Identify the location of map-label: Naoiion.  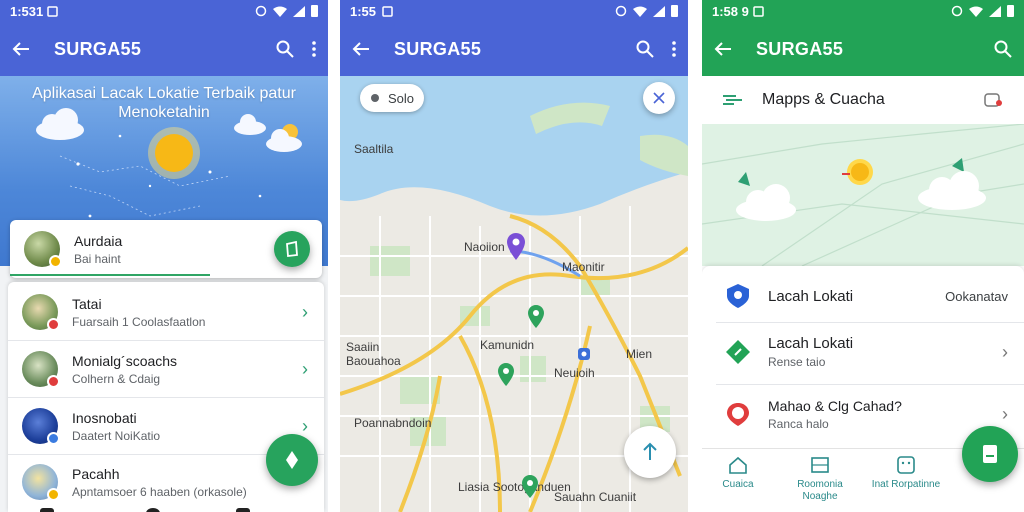
(484, 247).